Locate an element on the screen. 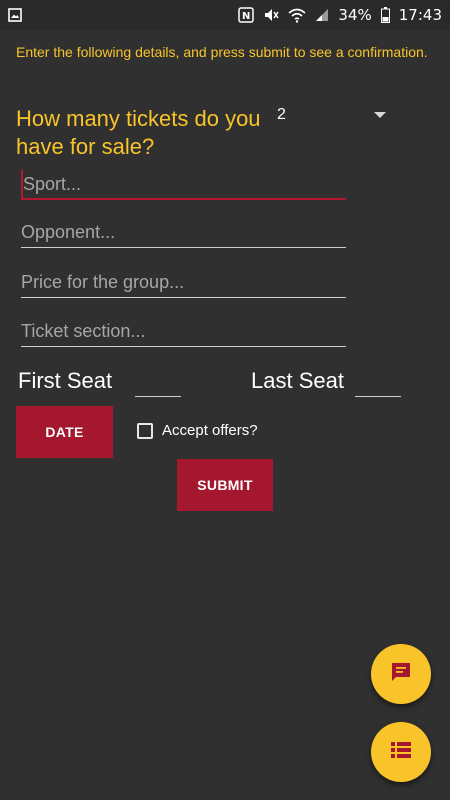  dropdown-arrow-icon is located at coordinates (380, 115).